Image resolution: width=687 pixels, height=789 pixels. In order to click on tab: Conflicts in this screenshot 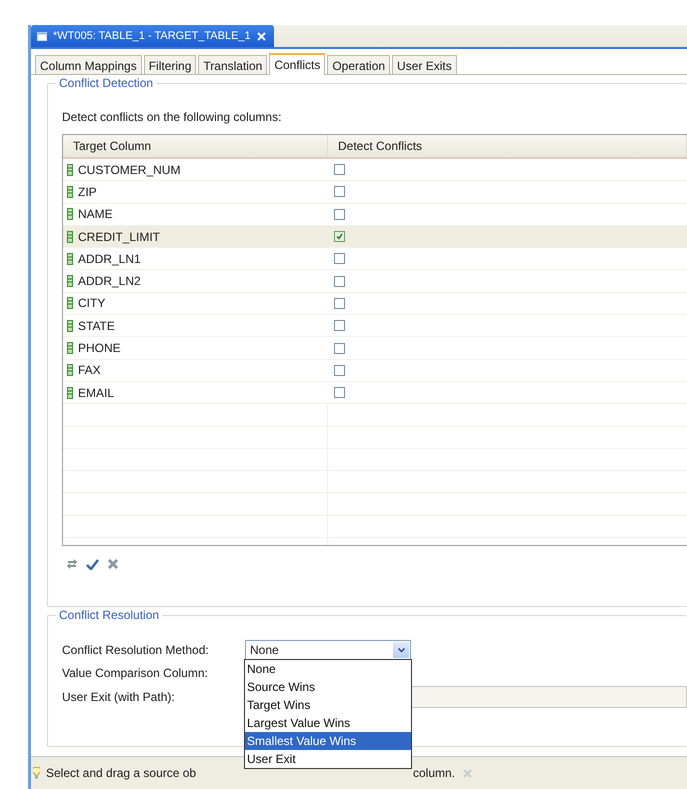, I will do `click(297, 64)`.